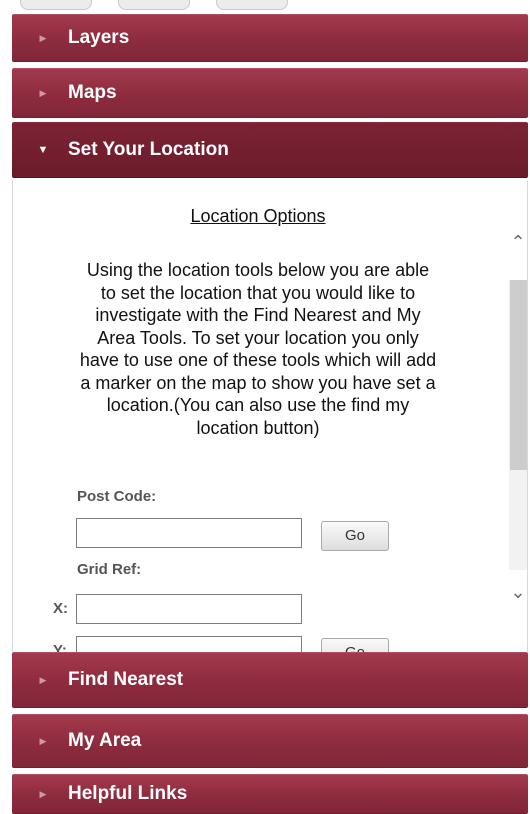 The height and width of the screenshot is (814, 530). I want to click on accordion-header-maps: ▶ Maps, so click(270, 93).